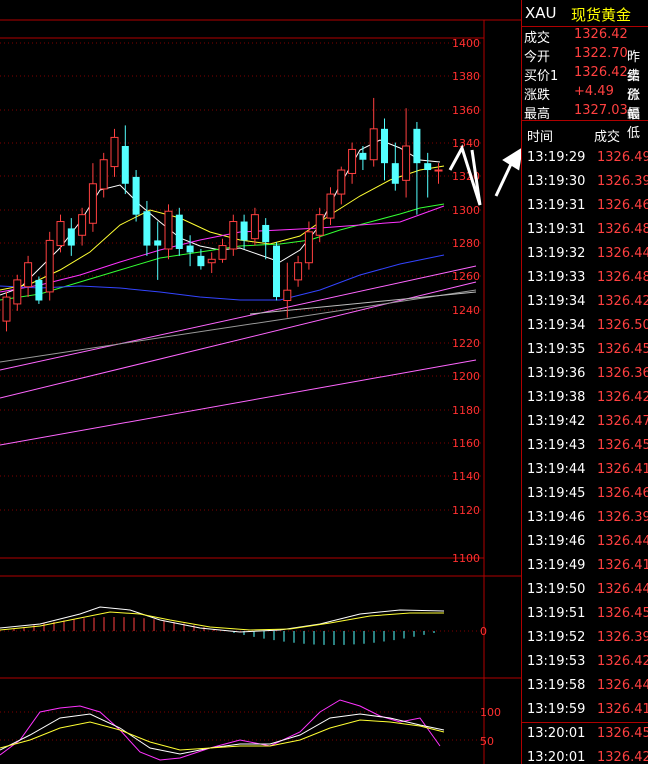  I want to click on ticks-header-time: 时间, so click(540, 137).